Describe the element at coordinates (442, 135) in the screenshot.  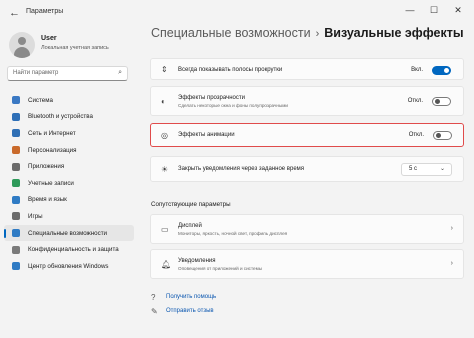
I see `animation-toggle` at that location.